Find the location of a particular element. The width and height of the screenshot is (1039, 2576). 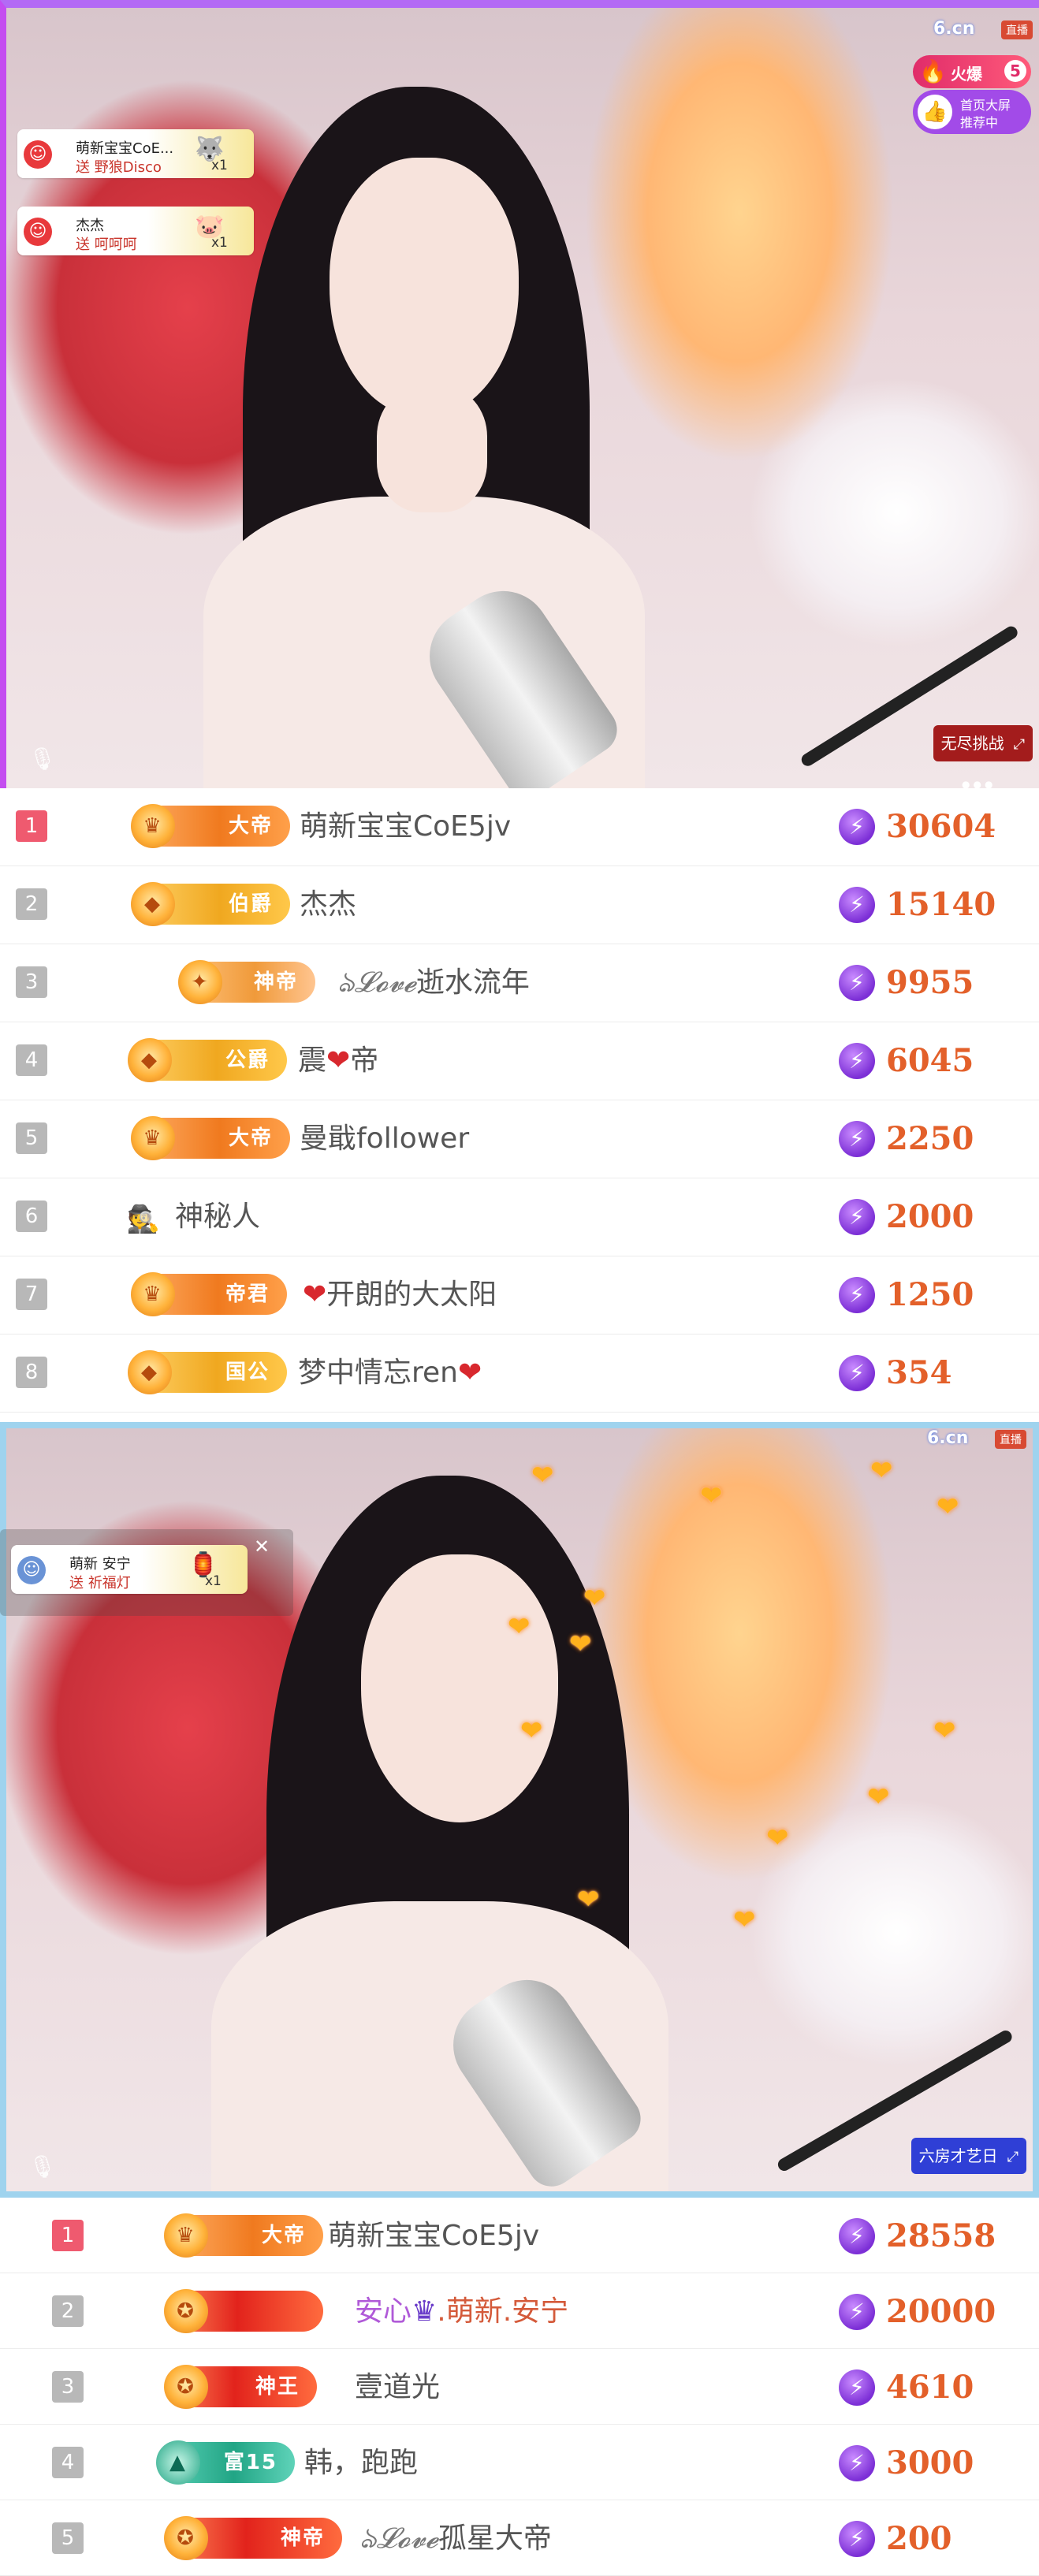

username: 壹道光 is located at coordinates (398, 2387).